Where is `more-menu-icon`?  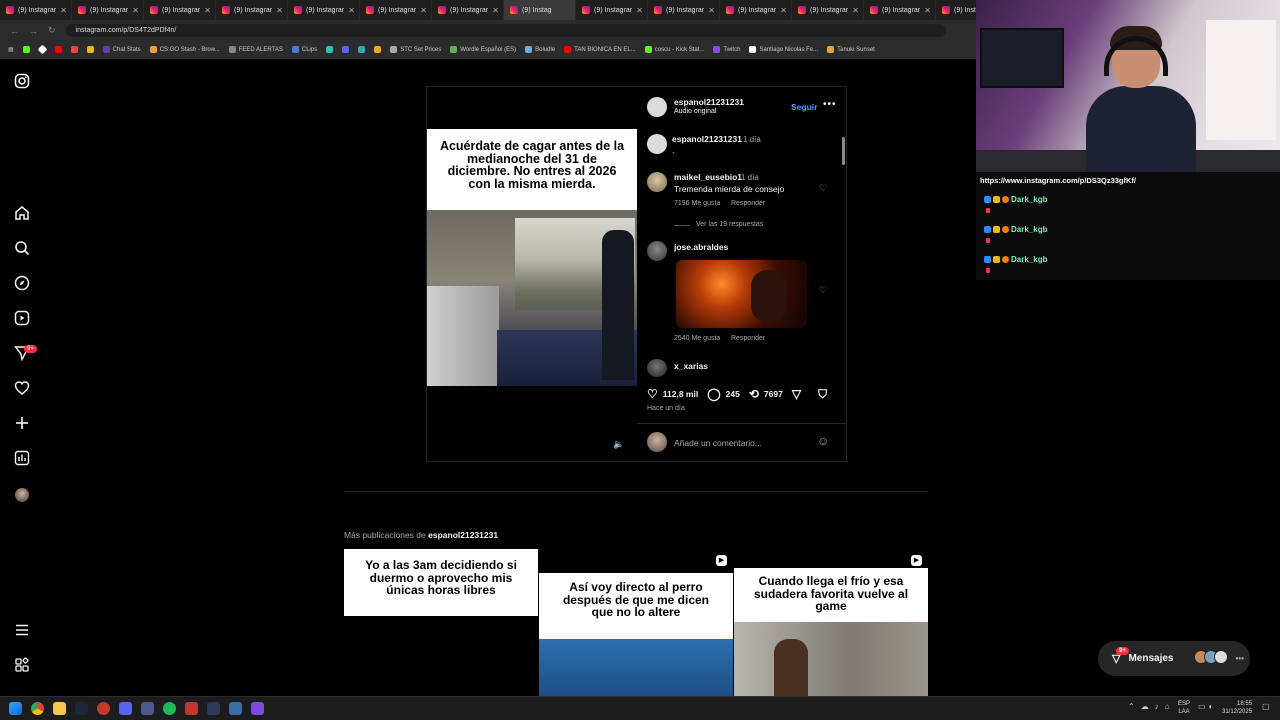 more-menu-icon is located at coordinates (22, 631).